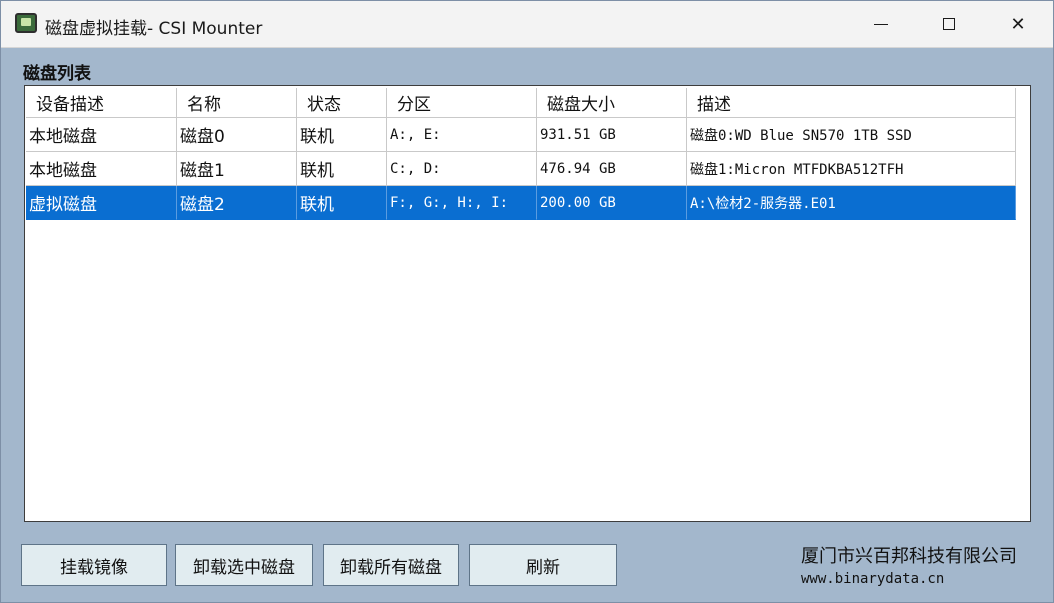  What do you see at coordinates (154, 29) in the screenshot?
I see `window-title: 磁盘虚拟挂载- CSI Mounter` at bounding box center [154, 29].